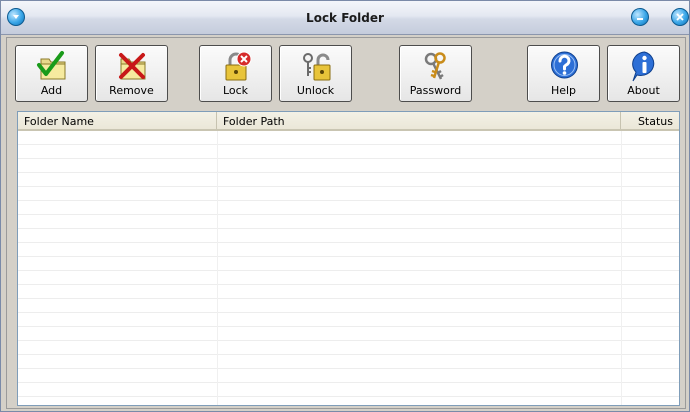  I want to click on remove-button: Remove, so click(131, 73).